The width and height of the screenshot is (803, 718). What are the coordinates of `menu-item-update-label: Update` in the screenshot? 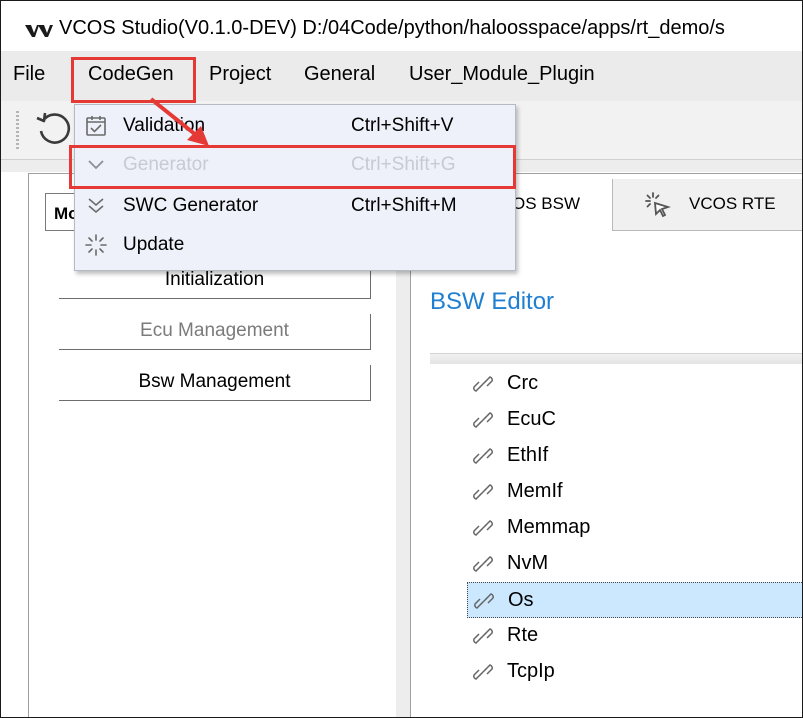 It's located at (154, 244).